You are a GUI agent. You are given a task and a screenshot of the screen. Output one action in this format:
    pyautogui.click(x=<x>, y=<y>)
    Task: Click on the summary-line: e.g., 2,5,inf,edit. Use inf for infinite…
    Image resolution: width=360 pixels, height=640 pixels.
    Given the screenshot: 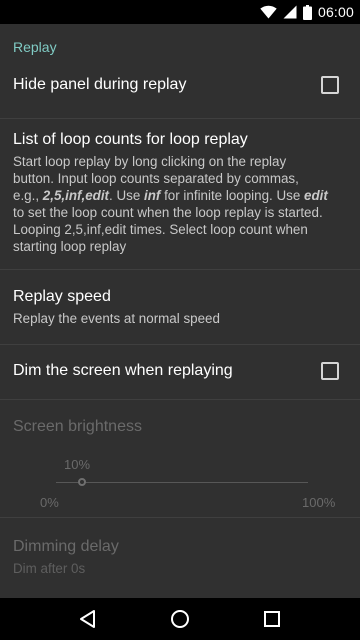 What is the action you would take?
    pyautogui.click(x=170, y=195)
    